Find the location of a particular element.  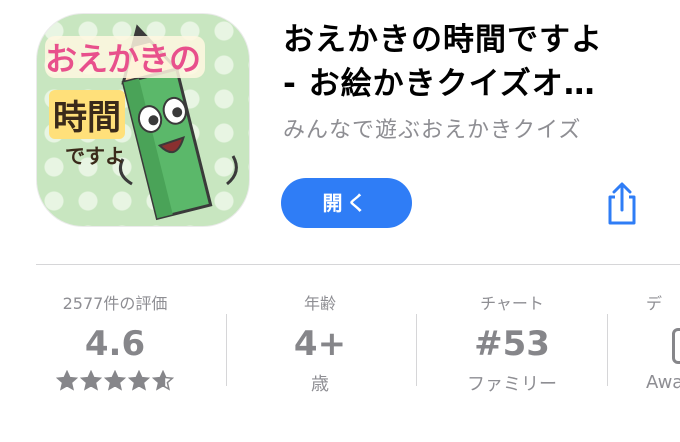

stat-chart: チャート #53 ファミリー is located at coordinates (512, 343).